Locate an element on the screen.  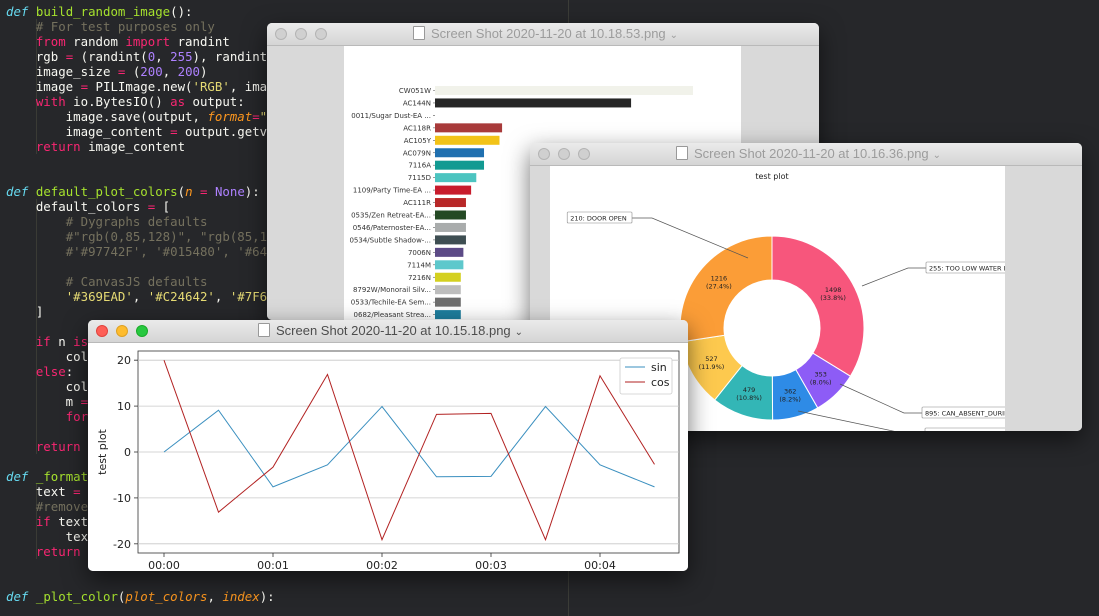
code-line: #'#97742F', '#015480', '#648B is located at coordinates (174, 251).